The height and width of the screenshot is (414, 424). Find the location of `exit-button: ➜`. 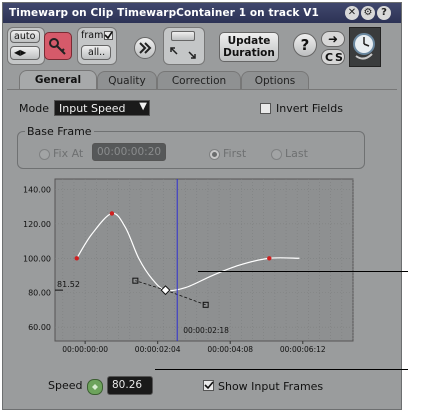

exit-button: ➜ is located at coordinates (333, 39).